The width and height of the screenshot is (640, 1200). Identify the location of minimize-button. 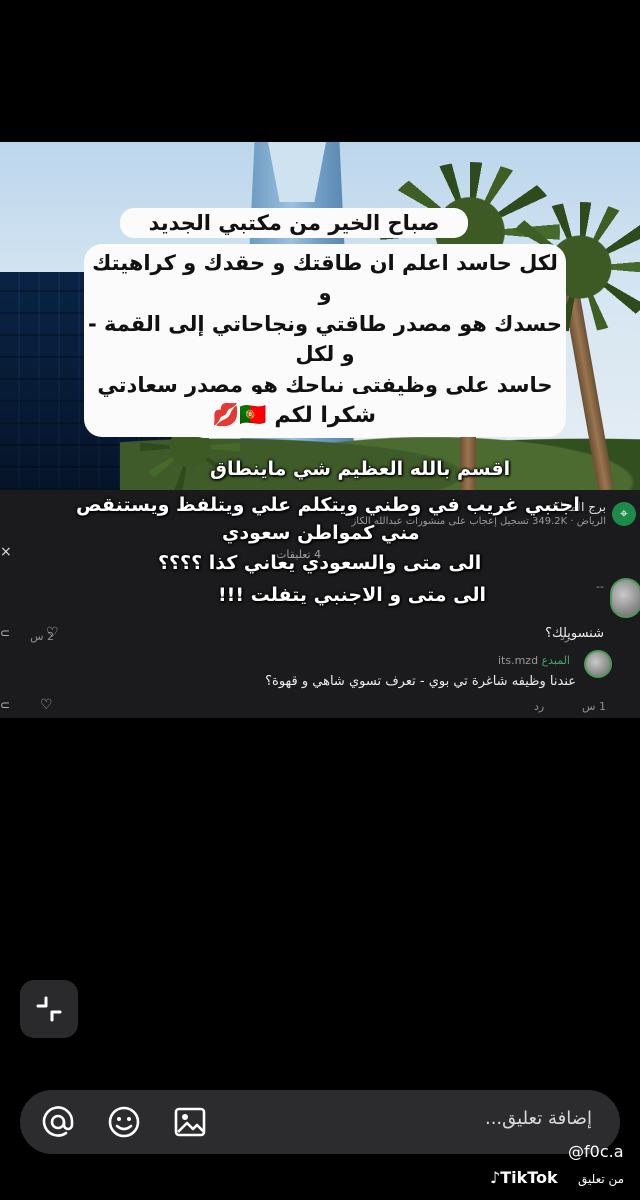
(49, 1009).